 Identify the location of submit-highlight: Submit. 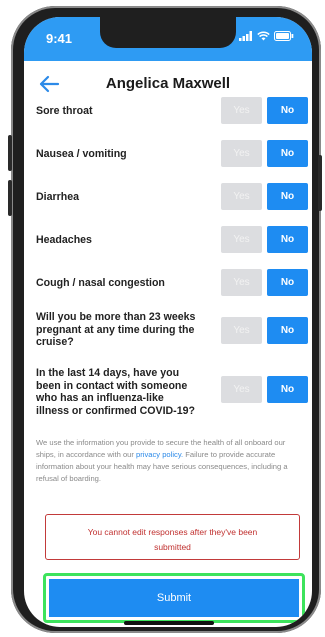
(174, 598).